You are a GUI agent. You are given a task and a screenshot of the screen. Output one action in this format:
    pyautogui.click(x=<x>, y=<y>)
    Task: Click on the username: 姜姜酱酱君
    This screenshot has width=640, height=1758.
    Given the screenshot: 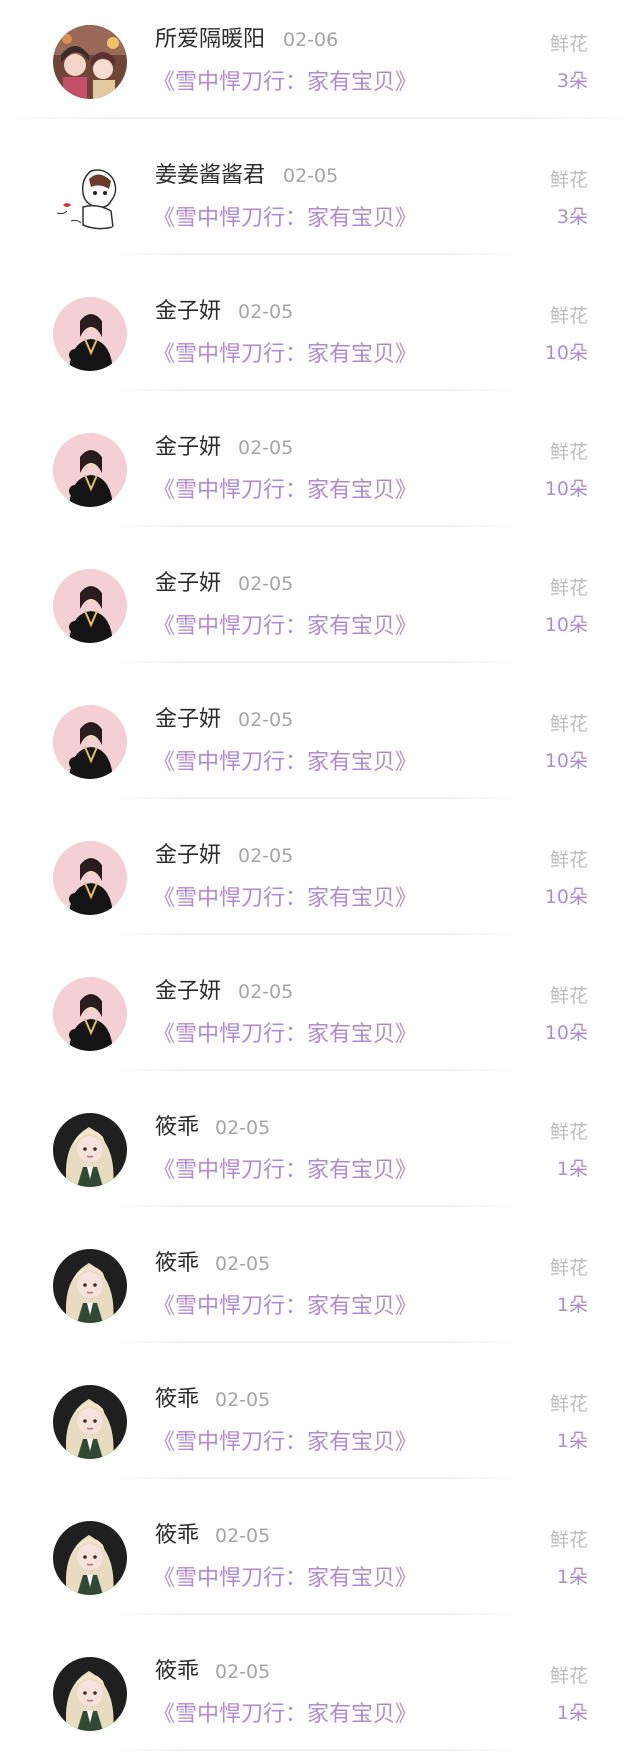 What is the action you would take?
    pyautogui.click(x=210, y=176)
    